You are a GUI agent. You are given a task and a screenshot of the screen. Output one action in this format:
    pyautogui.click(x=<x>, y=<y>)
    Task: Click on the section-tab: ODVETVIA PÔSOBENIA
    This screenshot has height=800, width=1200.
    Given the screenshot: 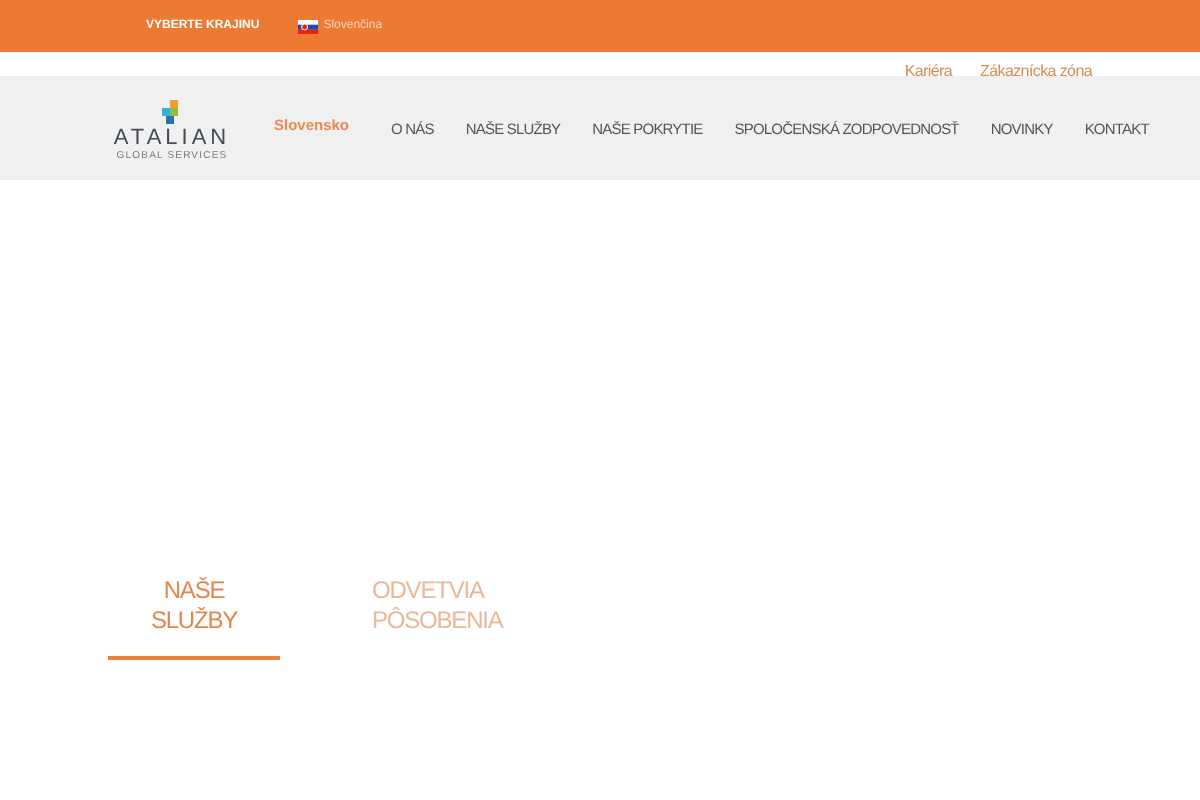 What is the action you would take?
    pyautogui.click(x=418, y=615)
    